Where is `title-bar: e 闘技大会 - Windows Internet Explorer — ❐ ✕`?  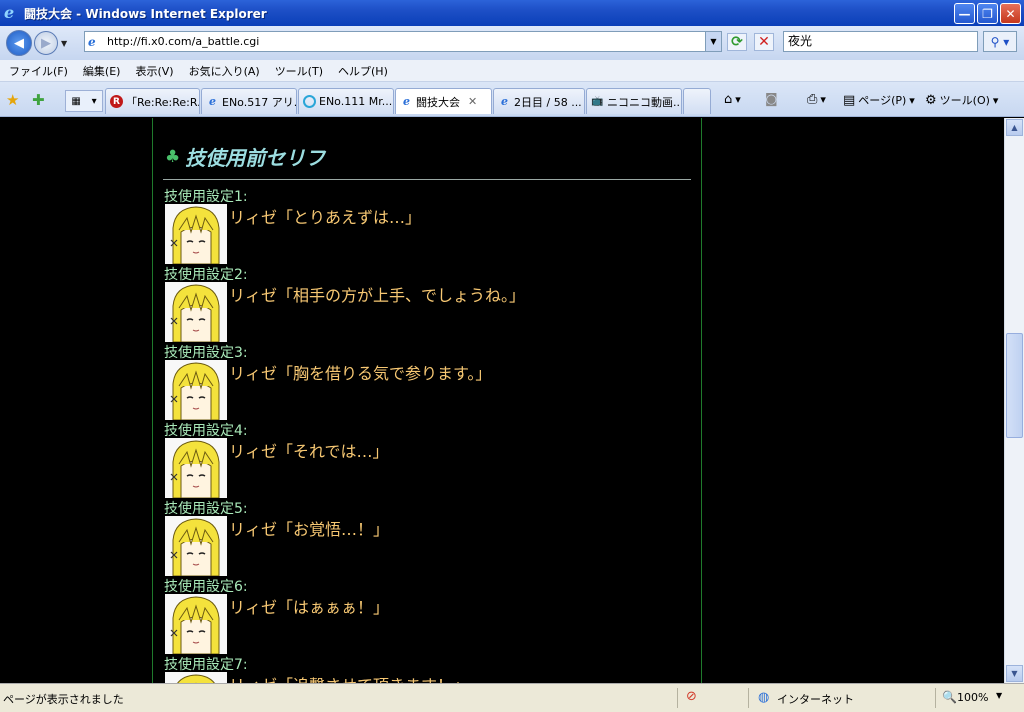 title-bar: e 闘技大会 - Windows Internet Explorer — ❐ ✕ is located at coordinates (512, 13).